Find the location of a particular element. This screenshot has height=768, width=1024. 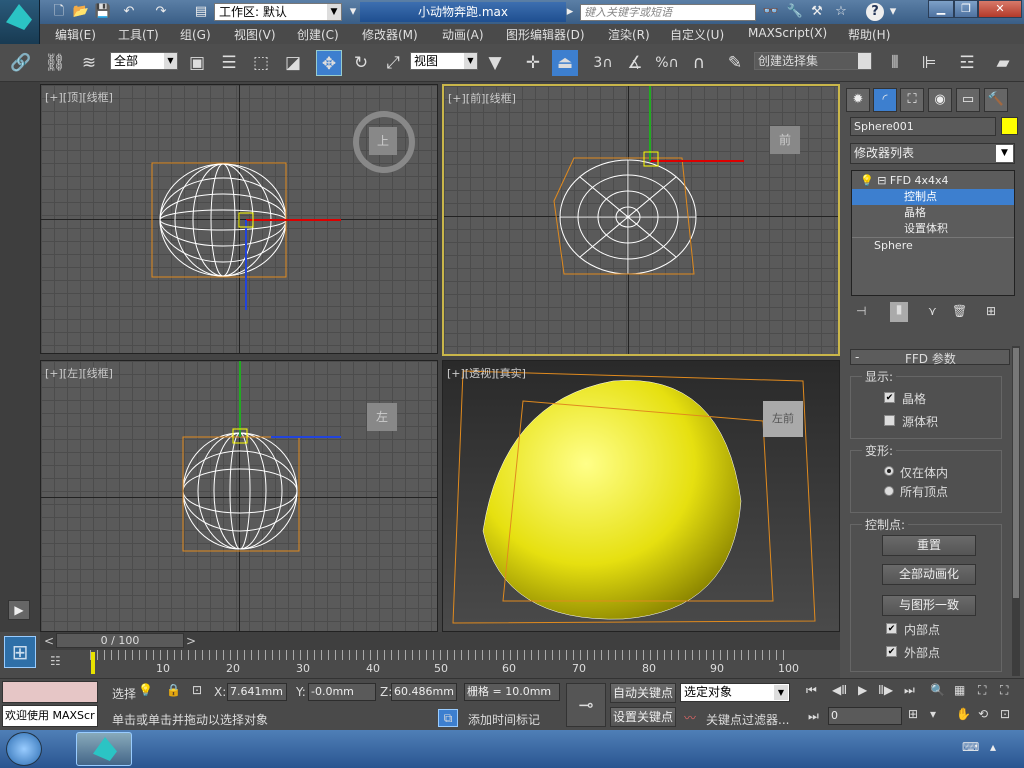

open-file-icon: 📂 is located at coordinates (81, 12).